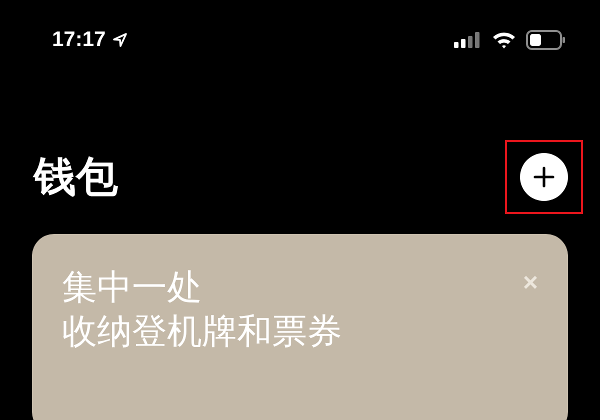 The image size is (600, 420). I want to click on location-arrow-icon, so click(120, 40).